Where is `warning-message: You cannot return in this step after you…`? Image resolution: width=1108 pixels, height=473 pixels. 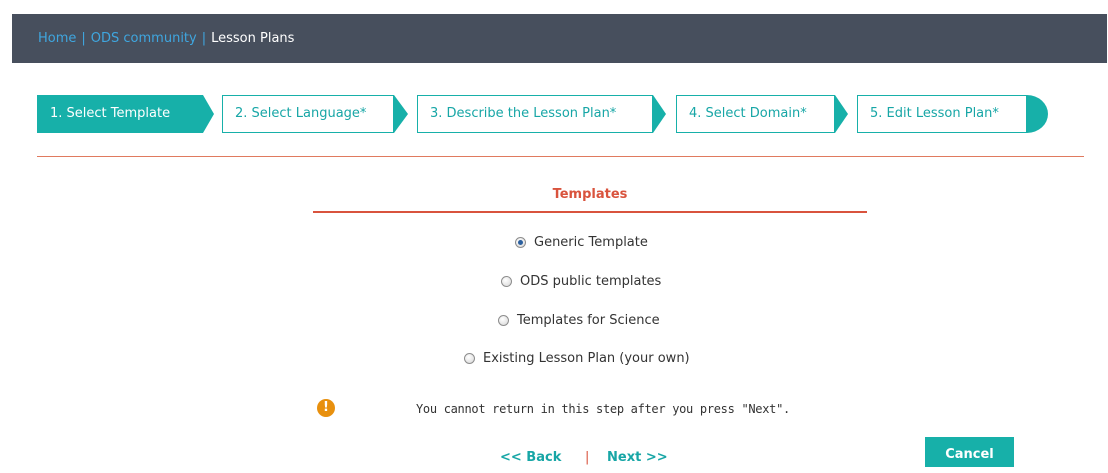
warning-message: You cannot return in this step after you… is located at coordinates (603, 409).